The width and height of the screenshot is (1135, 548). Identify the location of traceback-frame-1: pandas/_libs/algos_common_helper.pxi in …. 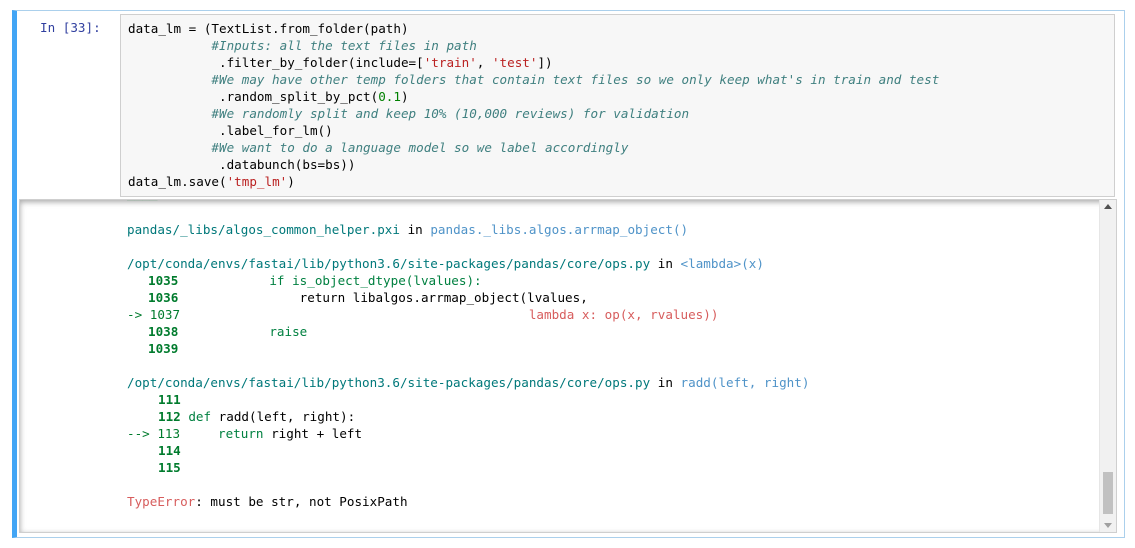
(408, 229).